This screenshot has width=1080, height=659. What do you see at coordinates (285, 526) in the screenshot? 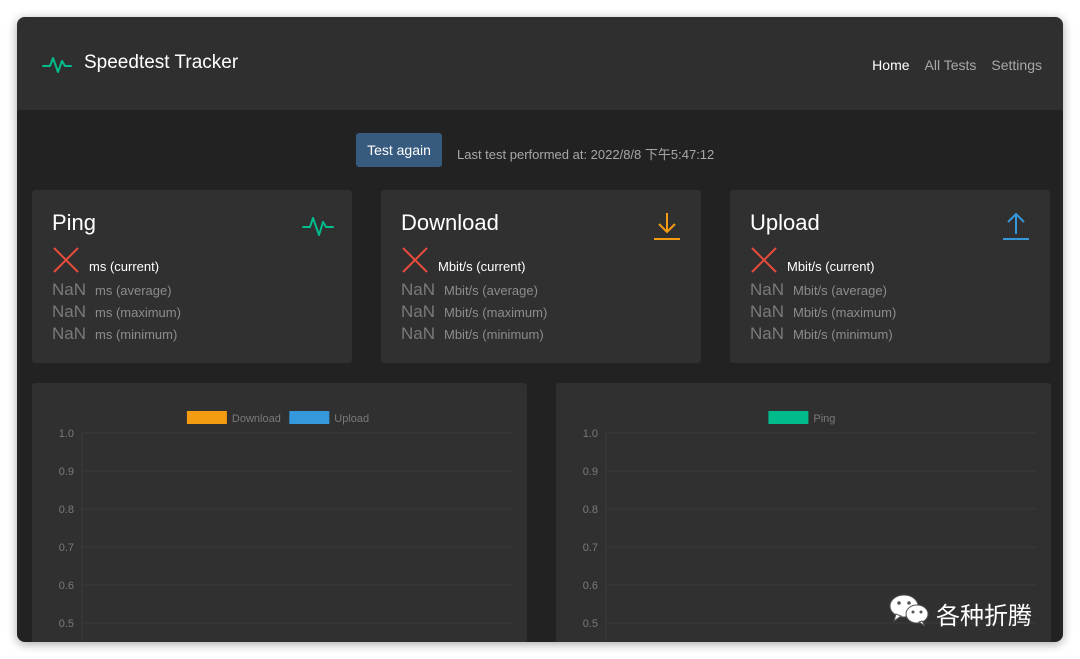
I see `speed-chart: Download Upload 1.0 0.9 0.8 0.7 0.6 0.5` at bounding box center [285, 526].